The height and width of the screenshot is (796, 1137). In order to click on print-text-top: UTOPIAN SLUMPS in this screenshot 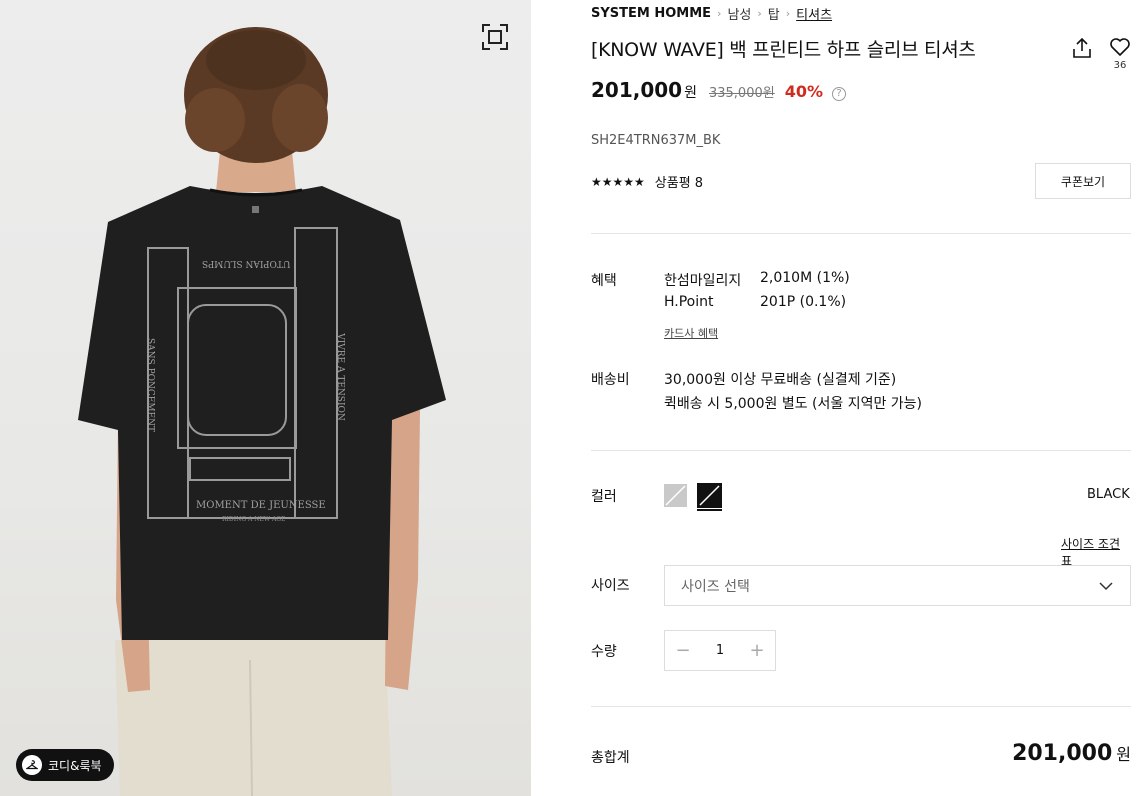, I will do `click(246, 263)`.